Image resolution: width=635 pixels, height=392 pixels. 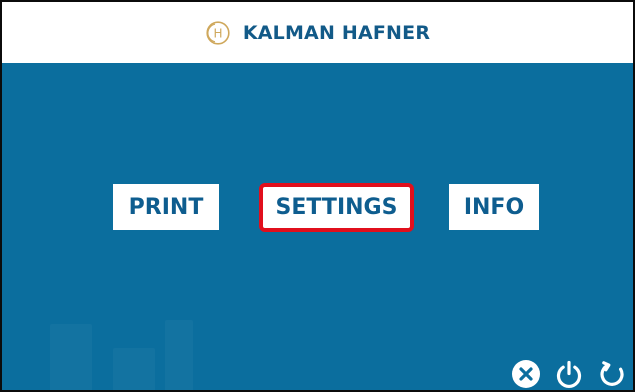 I want to click on footer-controls, so click(x=569, y=374).